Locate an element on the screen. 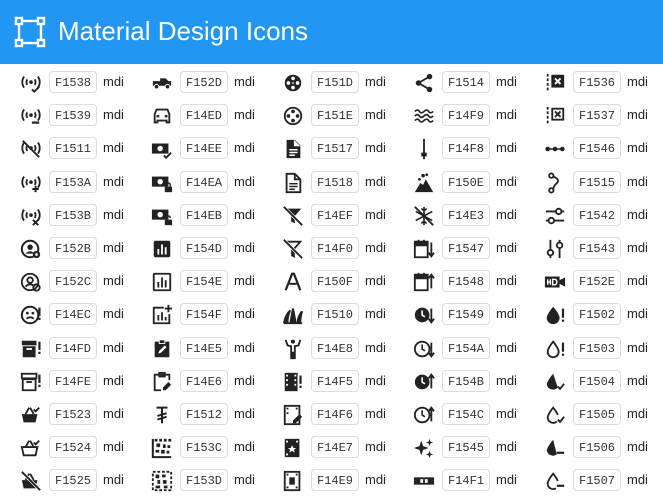  icon-entry: F1538 mdi is located at coordinates (66, 82).